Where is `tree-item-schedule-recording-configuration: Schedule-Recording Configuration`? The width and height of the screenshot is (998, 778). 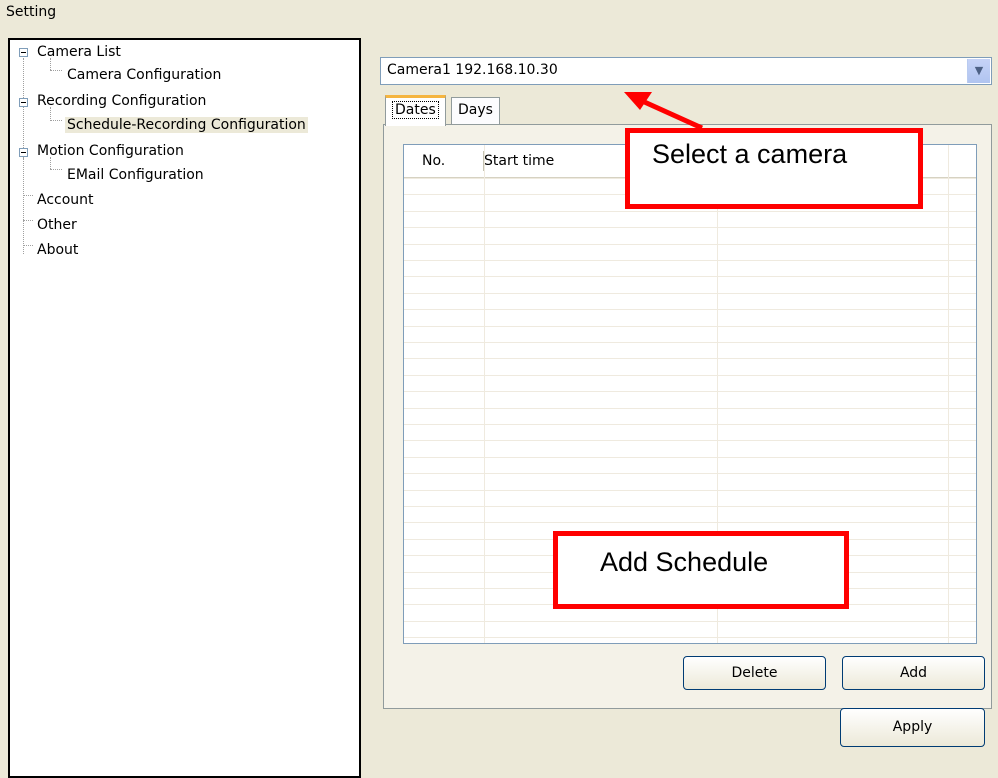
tree-item-schedule-recording-configuration: Schedule-Recording Configuration is located at coordinates (186, 125).